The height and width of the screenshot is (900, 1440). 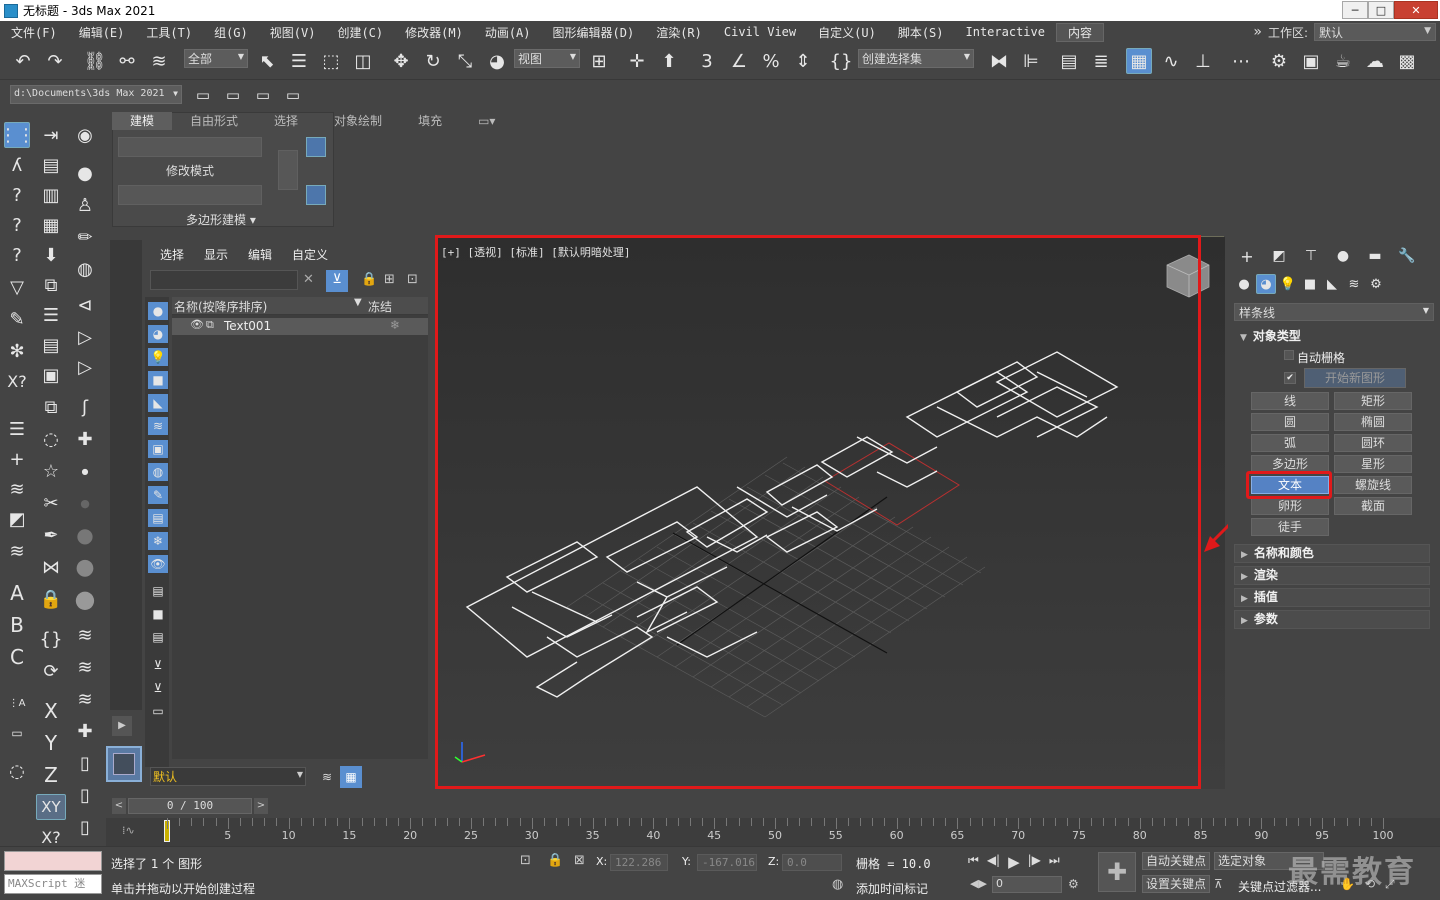 What do you see at coordinates (380, 306) in the screenshot?
I see `column-freeze-header: 冻结` at bounding box center [380, 306].